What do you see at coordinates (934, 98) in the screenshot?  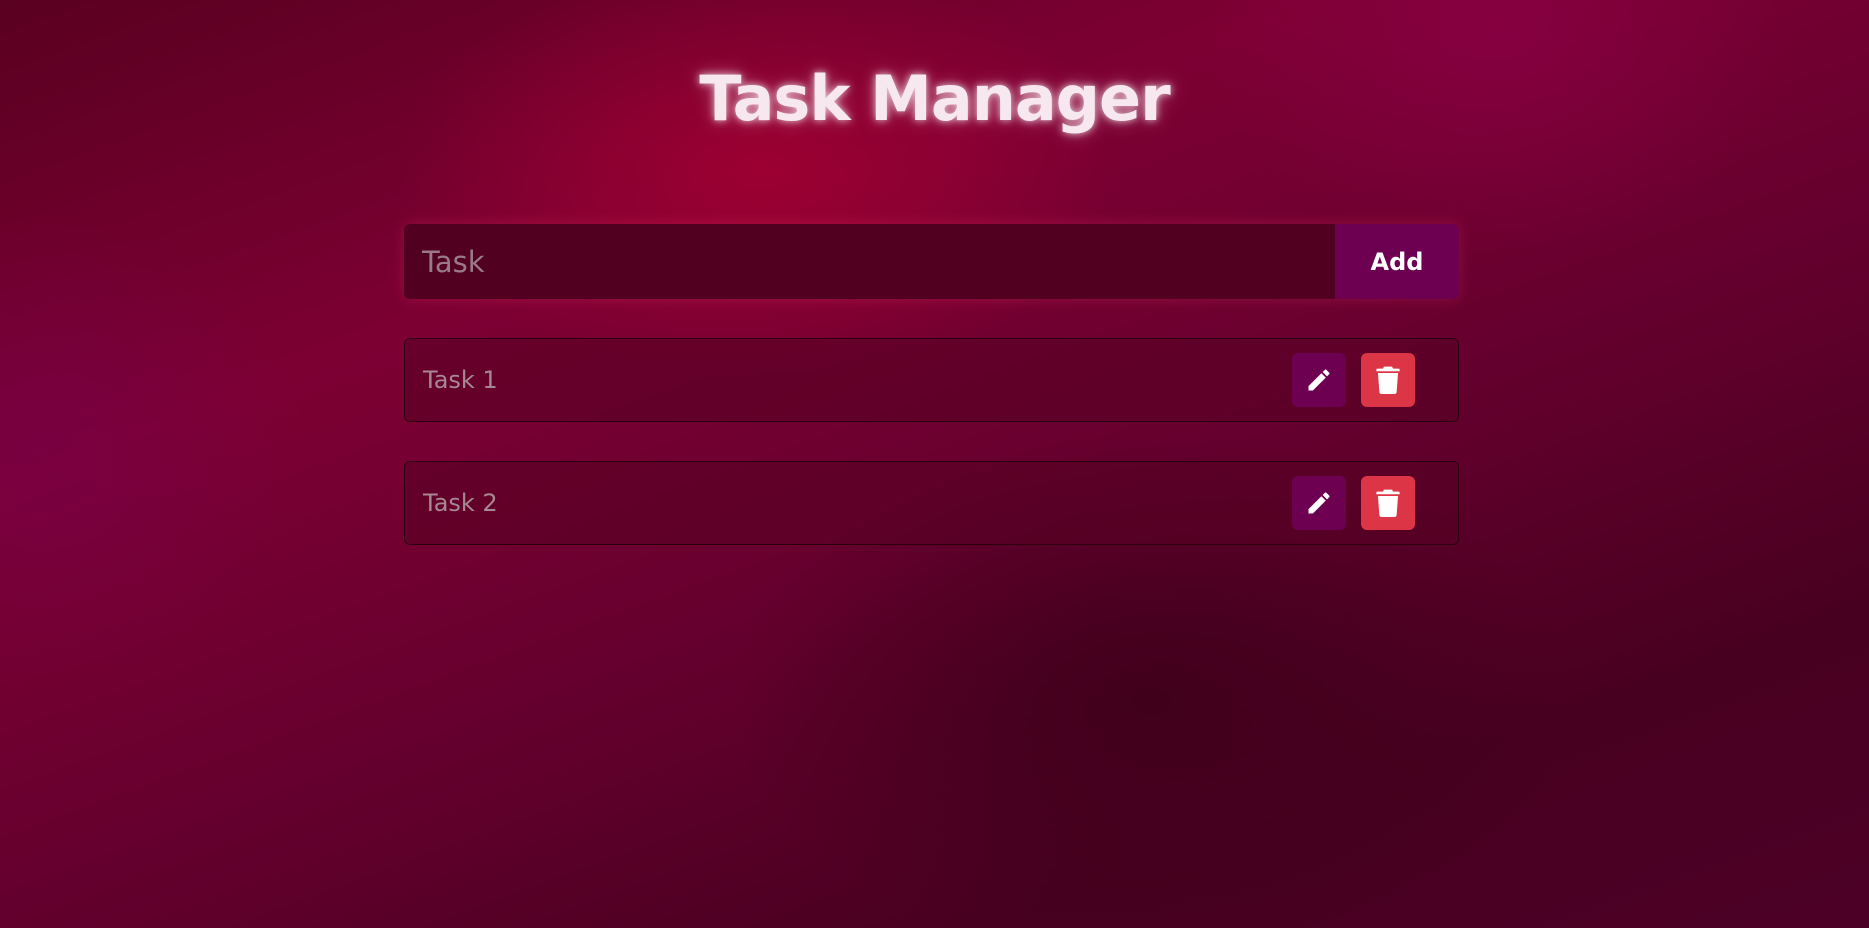 I see `page-title: Task Manager` at bounding box center [934, 98].